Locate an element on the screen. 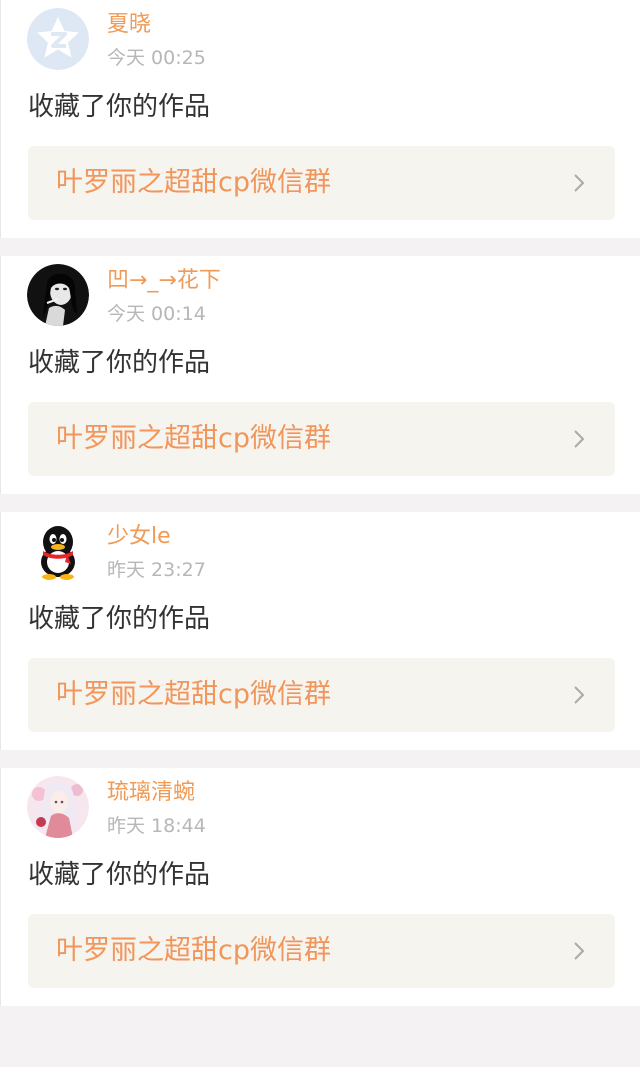 The image size is (640, 1067). timestamp: 昨天 23:27 is located at coordinates (156, 570).